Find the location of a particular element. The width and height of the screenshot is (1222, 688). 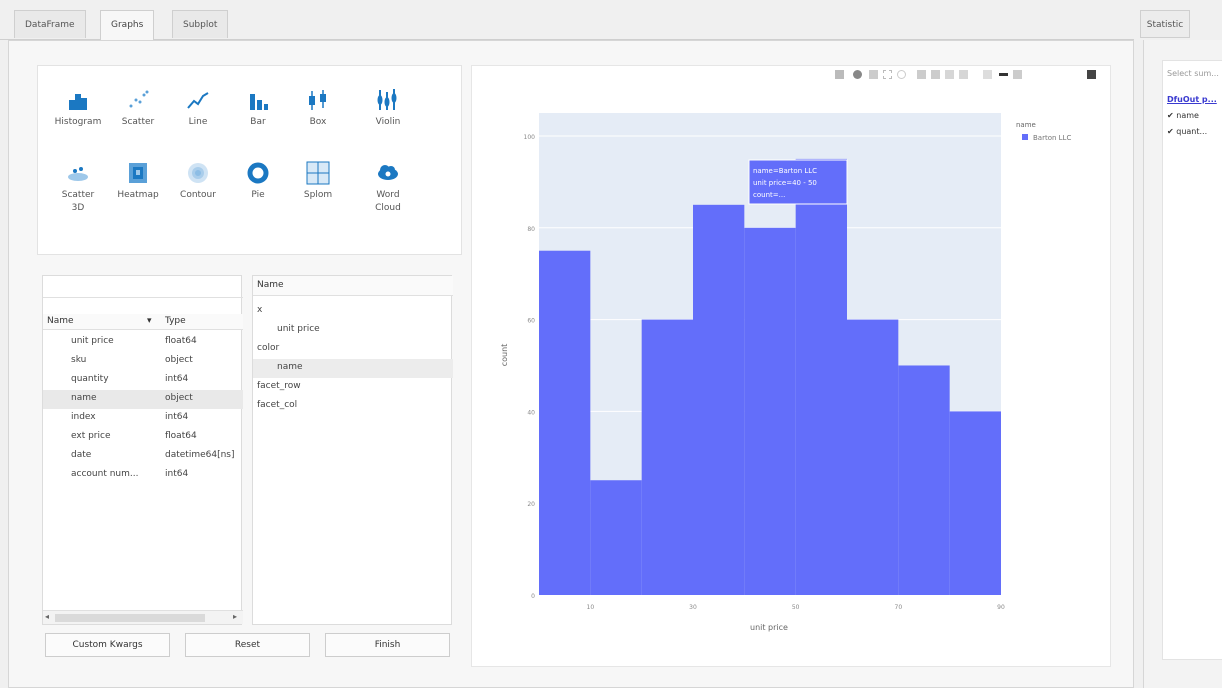

mapping-item-facet-col: facet_col is located at coordinates (353, 406).